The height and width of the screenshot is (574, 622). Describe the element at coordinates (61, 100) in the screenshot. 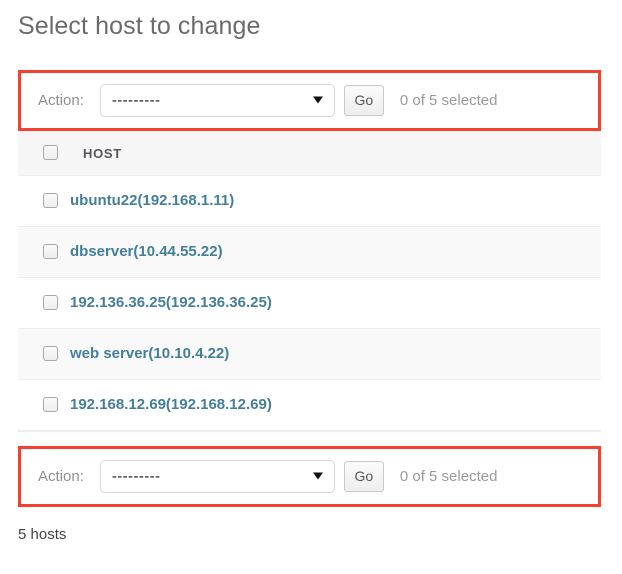

I see `action-label-top: Action:` at that location.